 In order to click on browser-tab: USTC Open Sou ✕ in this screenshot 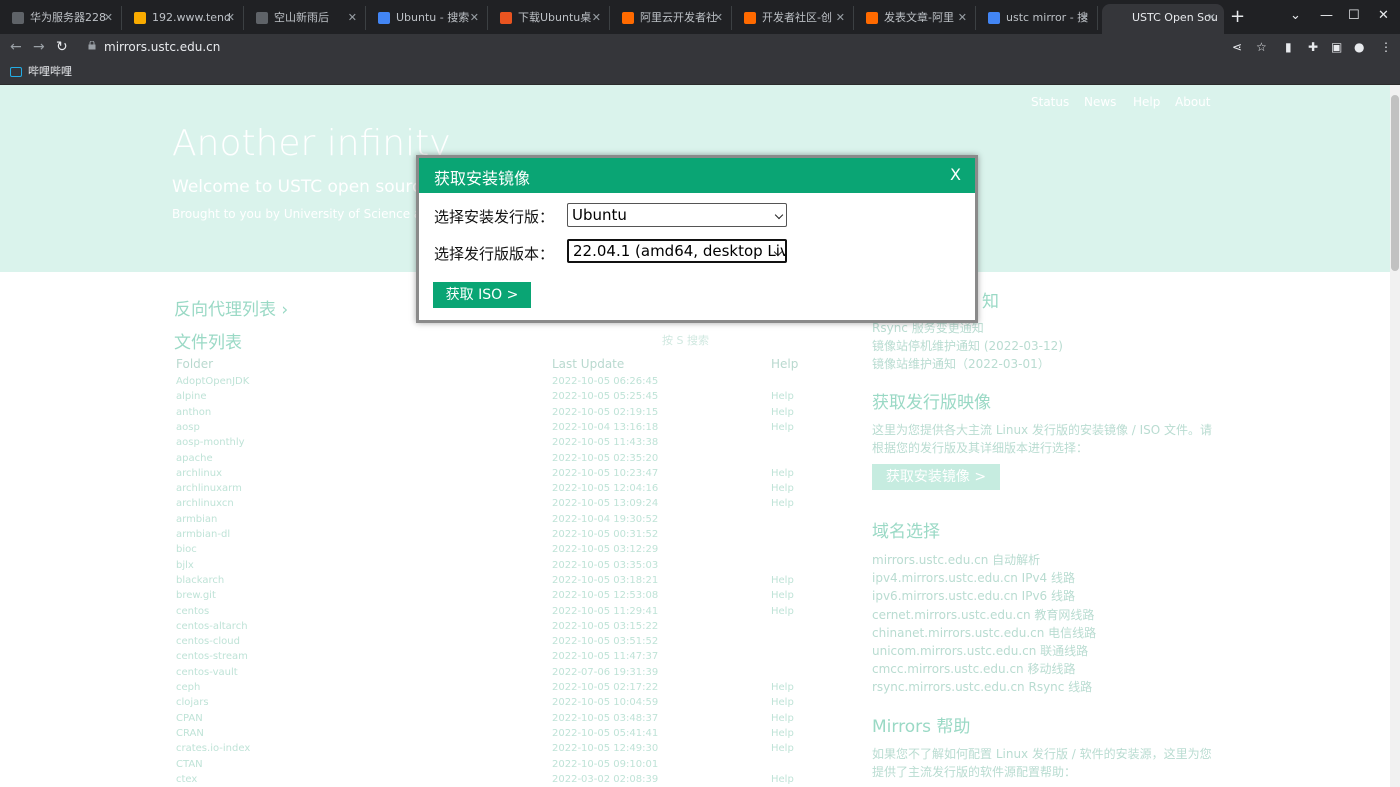, I will do `click(1163, 19)`.